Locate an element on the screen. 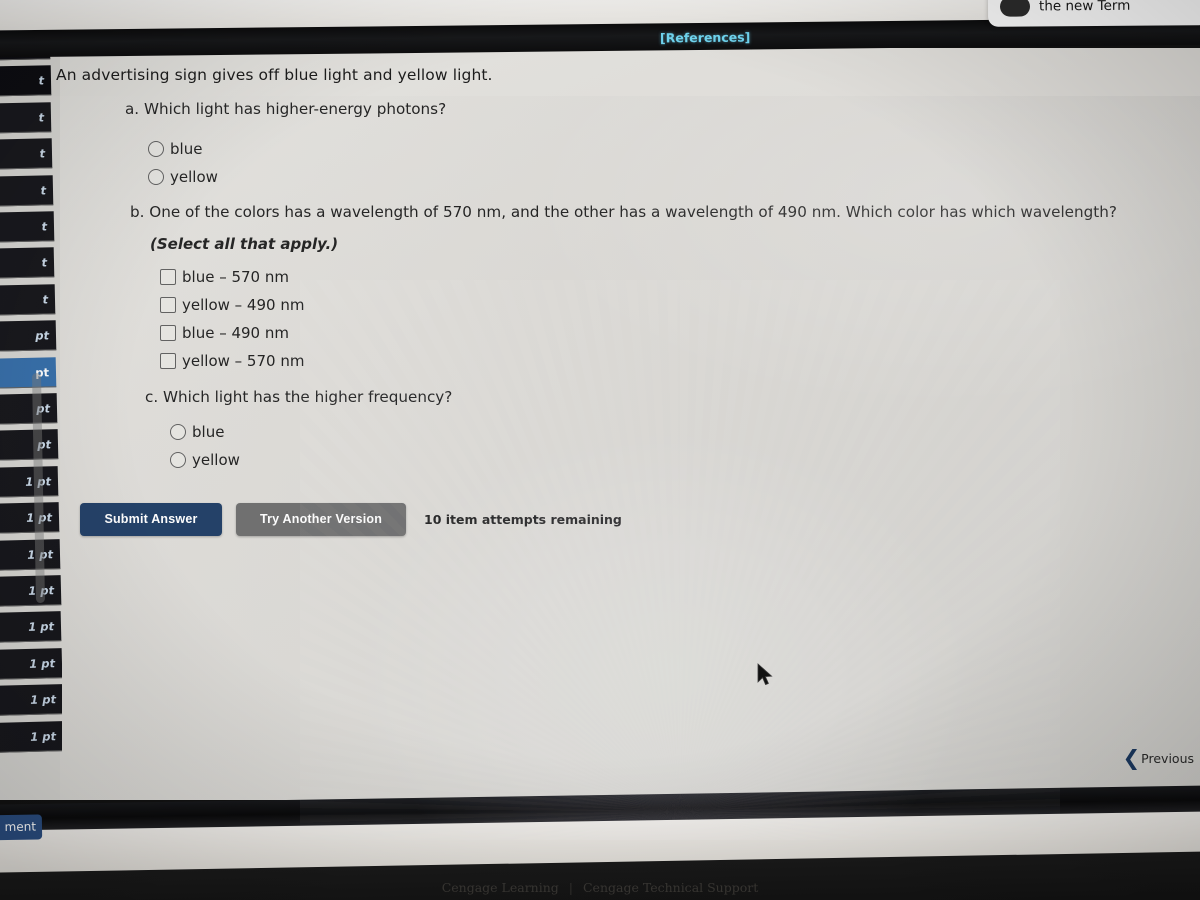 This screenshot has height=900, width=1200. sidebar-score-item-4: t is located at coordinates (27, 190).